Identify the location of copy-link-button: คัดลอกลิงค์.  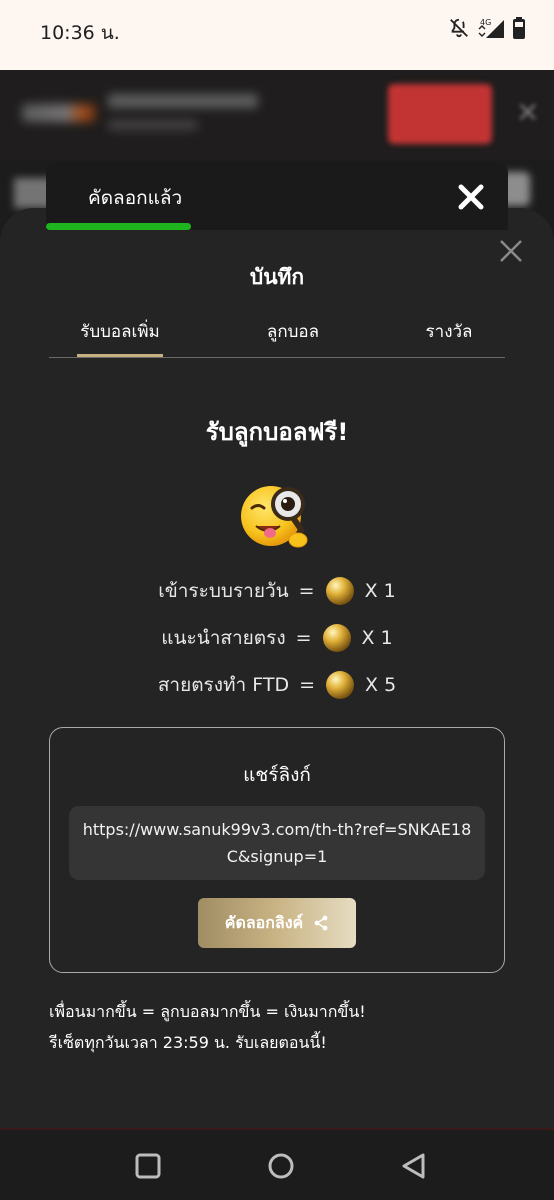
(277, 923).